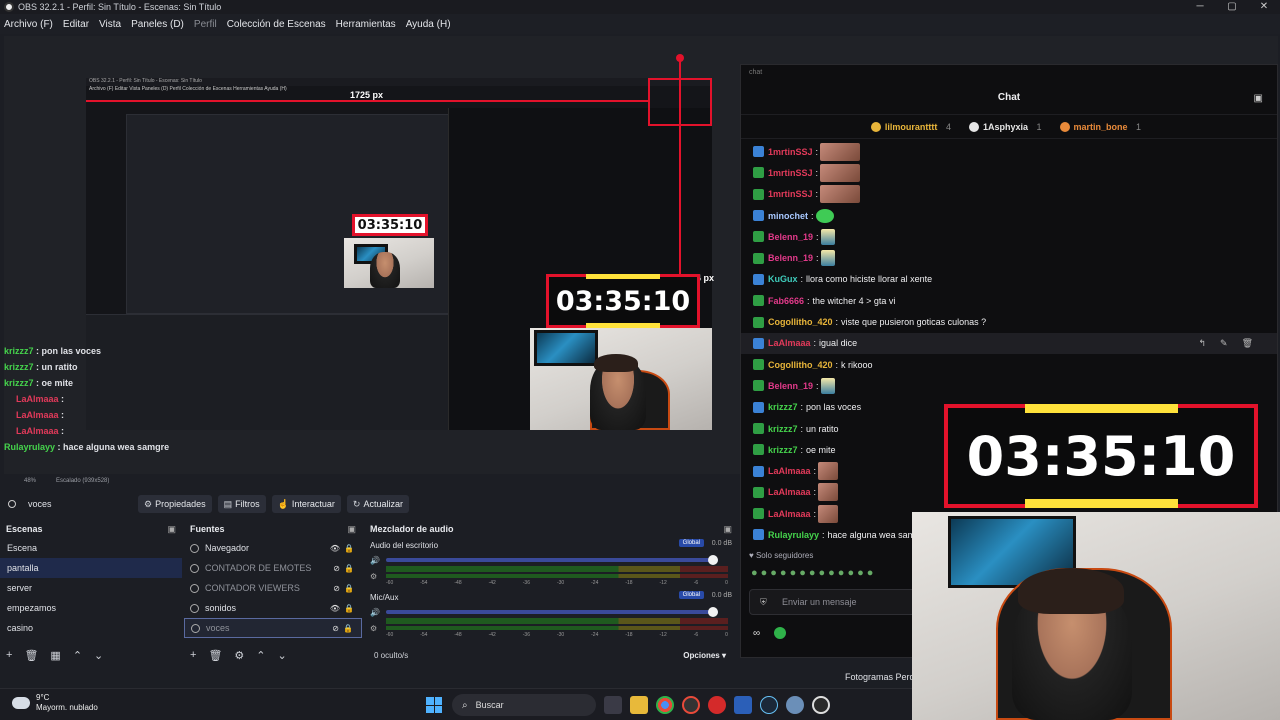 The image size is (1280, 720). What do you see at coordinates (377, 504) in the screenshot?
I see `refresh-button: ↻ Actualizar` at bounding box center [377, 504].